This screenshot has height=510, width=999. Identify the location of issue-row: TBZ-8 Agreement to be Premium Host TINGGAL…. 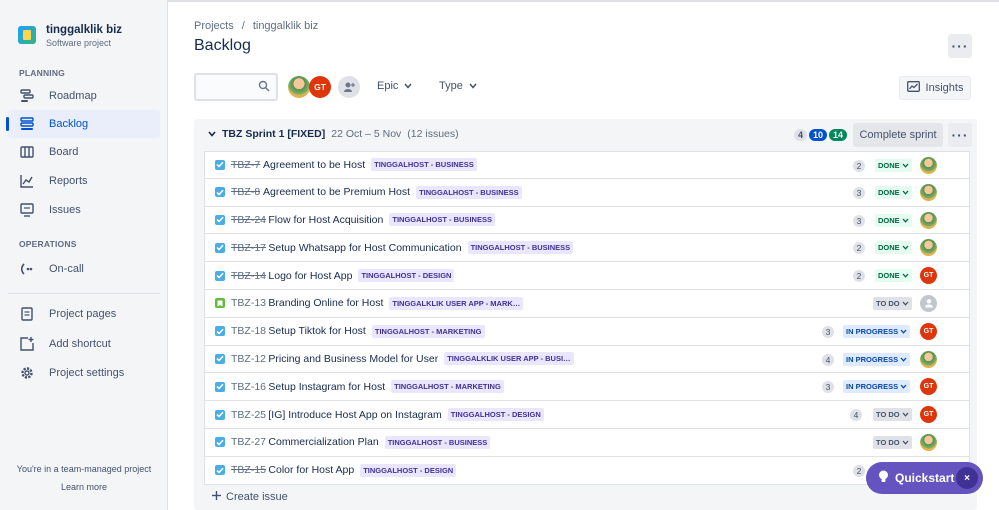
(587, 192).